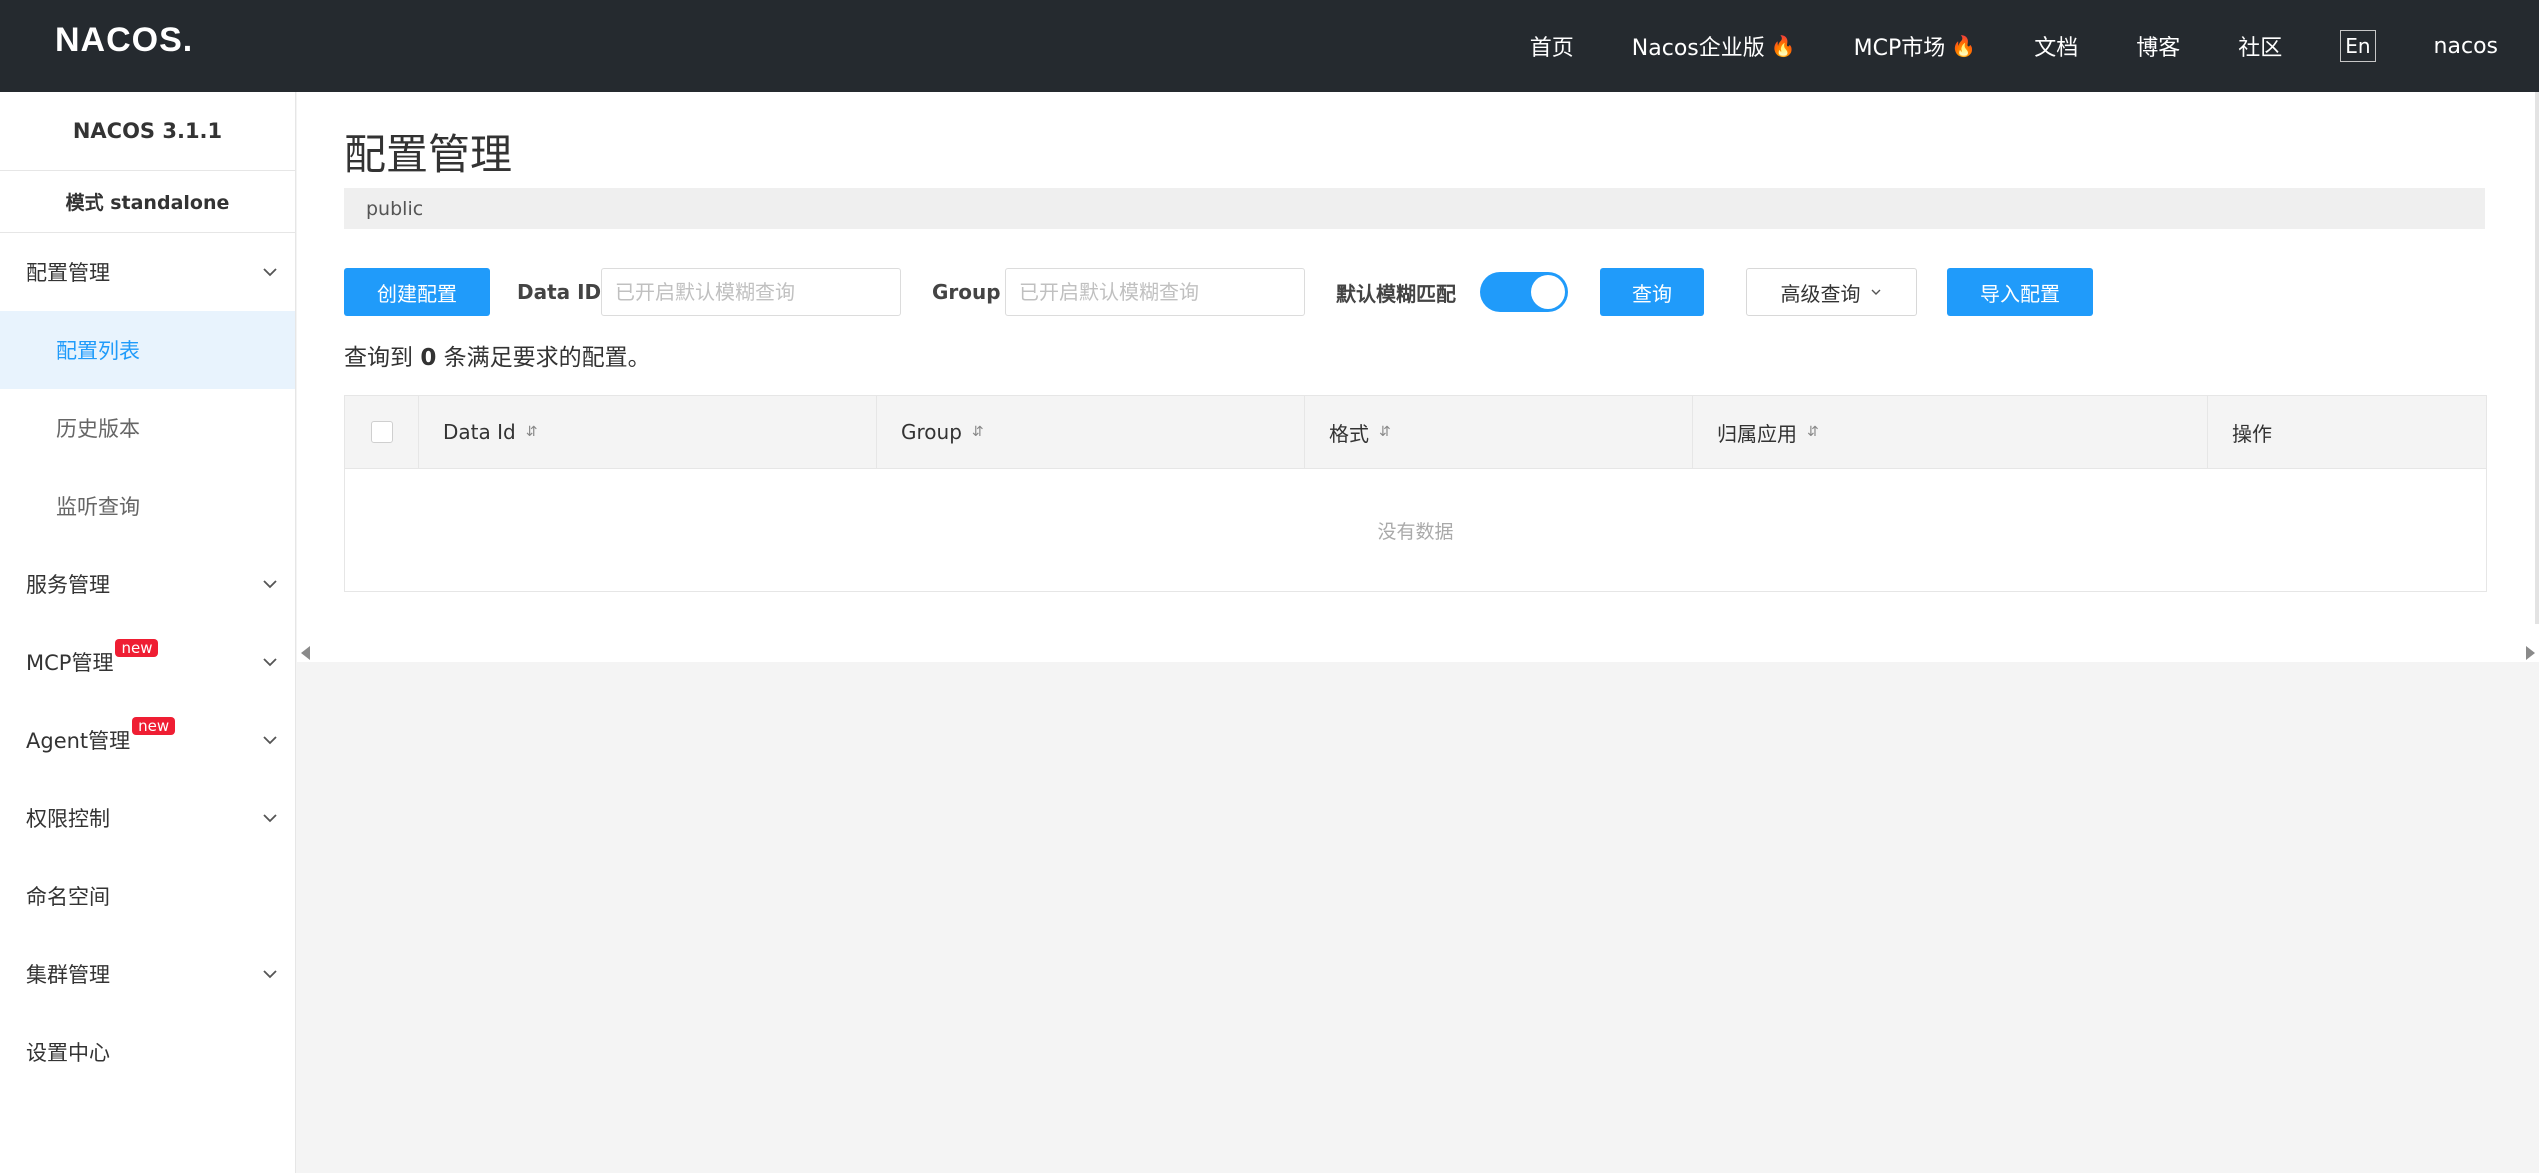 The height and width of the screenshot is (1173, 2539). Describe the element at coordinates (1418, 652) in the screenshot. I see `horizontal-scrollbar` at that location.